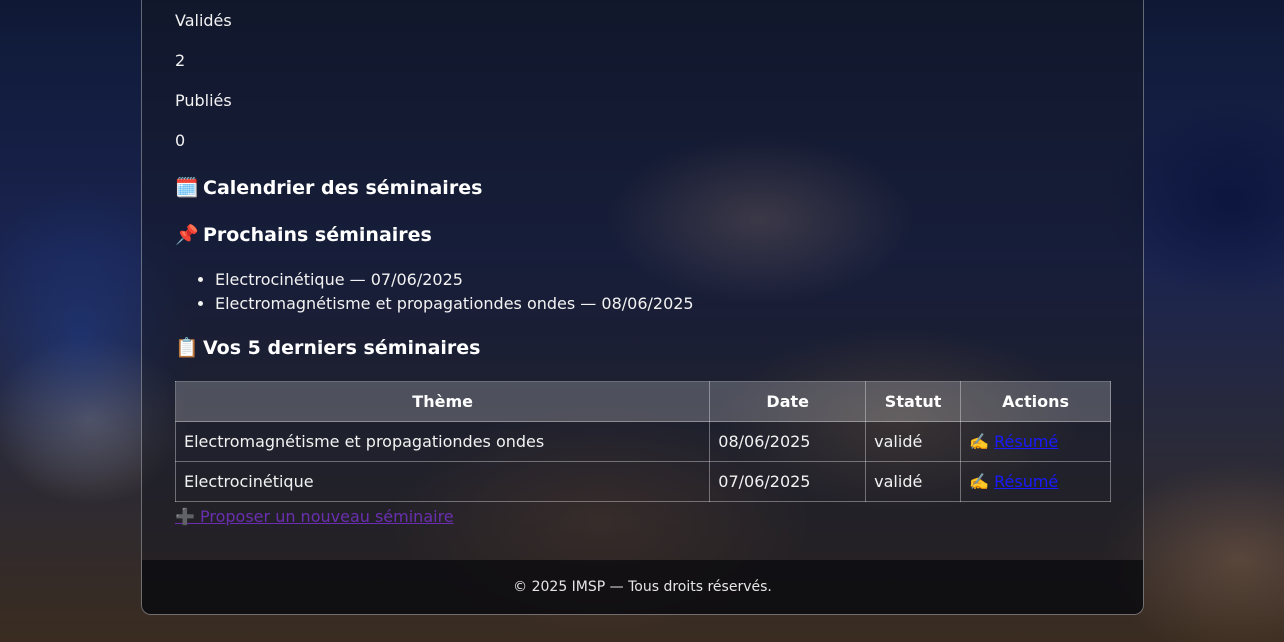  Describe the element at coordinates (327, 516) in the screenshot. I see `propose-seminar-label: Proposer un nouveau séminaire` at that location.